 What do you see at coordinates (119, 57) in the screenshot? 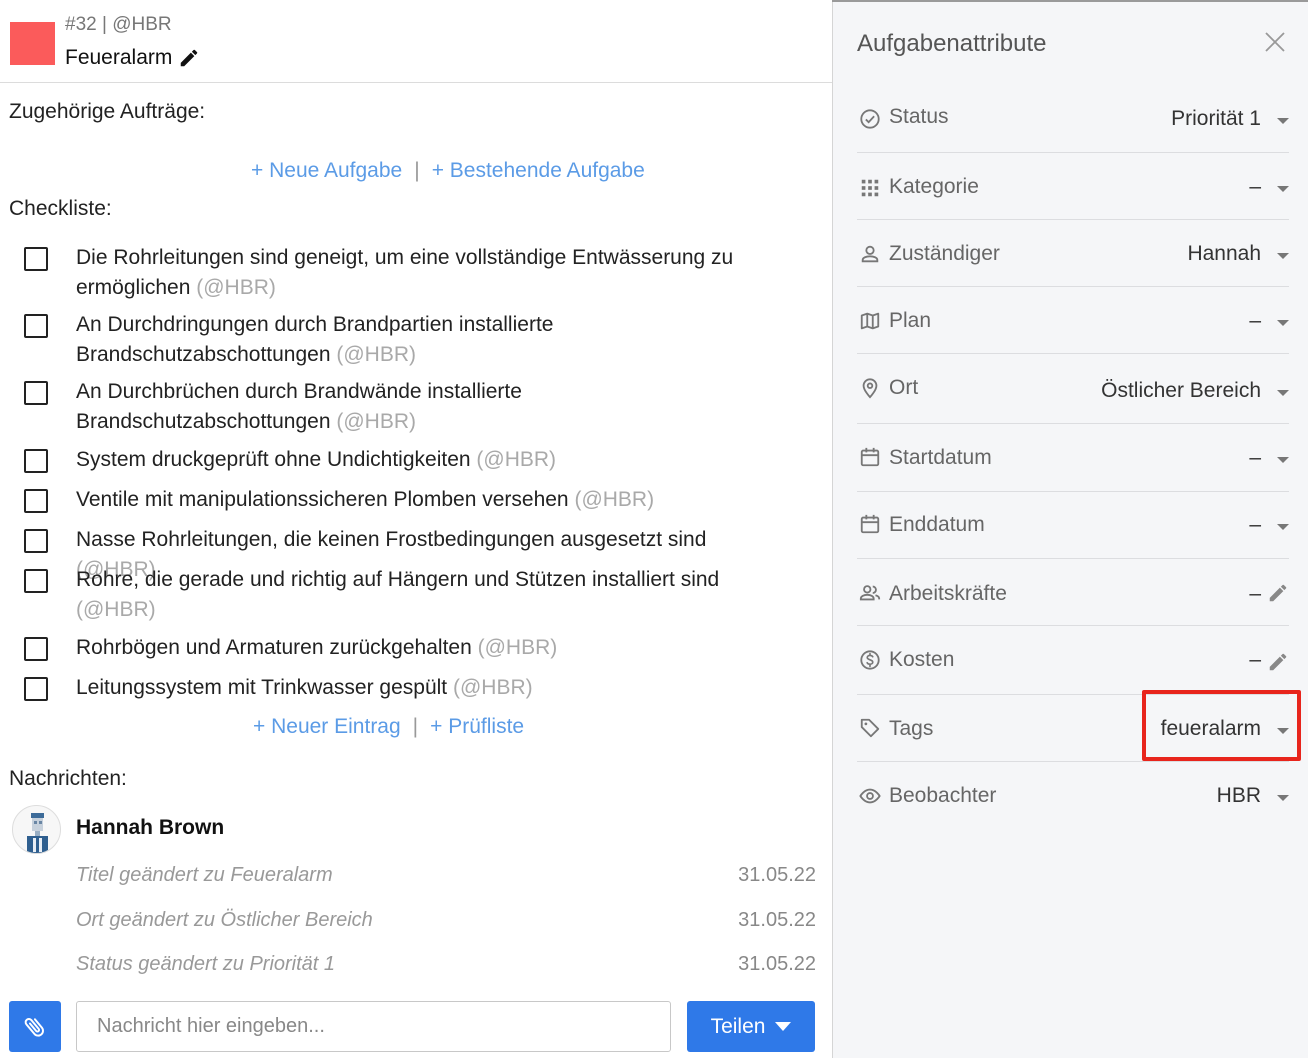
I see `task-title-text: Feueralarm` at bounding box center [119, 57].